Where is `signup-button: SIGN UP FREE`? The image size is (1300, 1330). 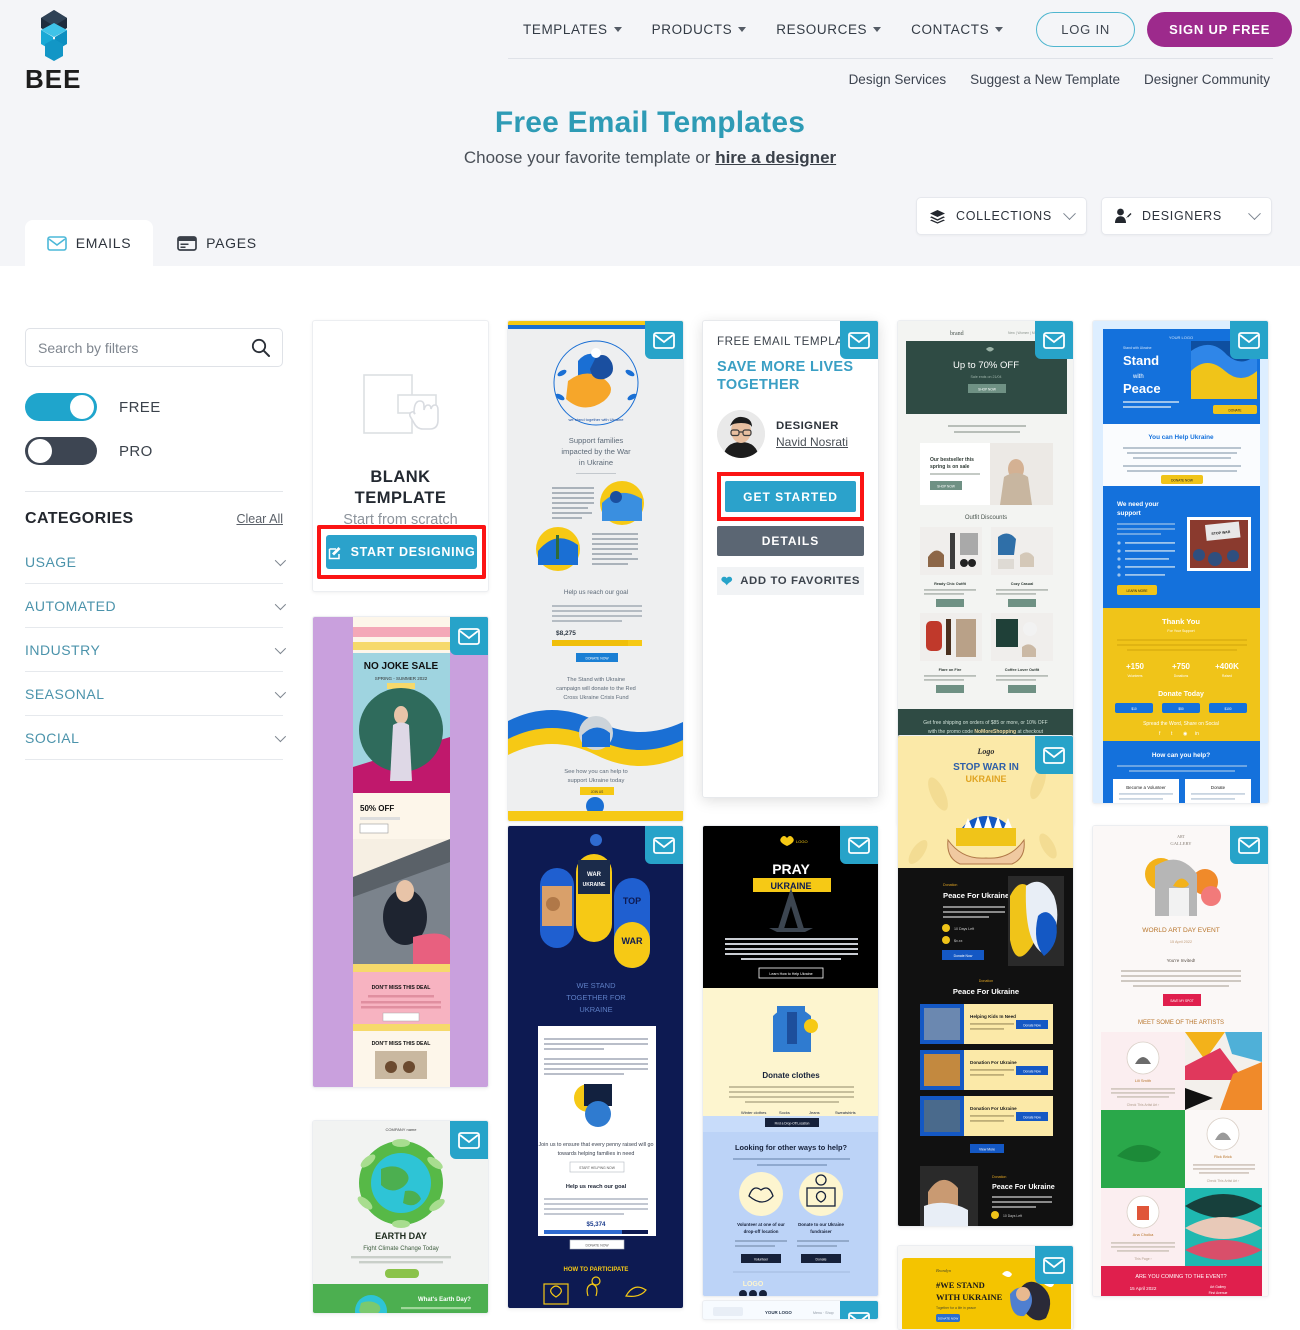 signup-button: SIGN UP FREE is located at coordinates (1220, 29).